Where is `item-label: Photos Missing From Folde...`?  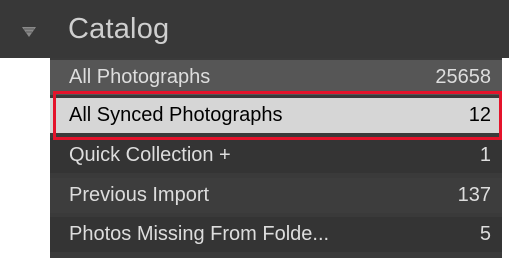
item-label: Photos Missing From Folde... is located at coordinates (199, 234).